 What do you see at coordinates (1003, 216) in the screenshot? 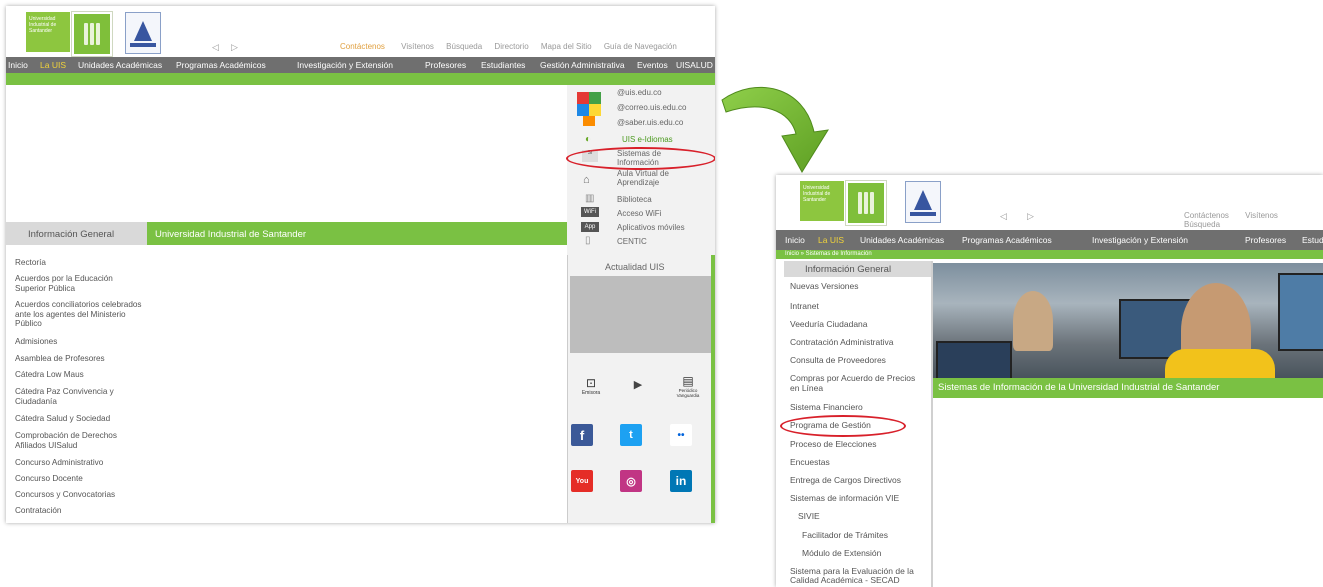
I see `prev-arrow-icon-2: ◁` at bounding box center [1003, 216].